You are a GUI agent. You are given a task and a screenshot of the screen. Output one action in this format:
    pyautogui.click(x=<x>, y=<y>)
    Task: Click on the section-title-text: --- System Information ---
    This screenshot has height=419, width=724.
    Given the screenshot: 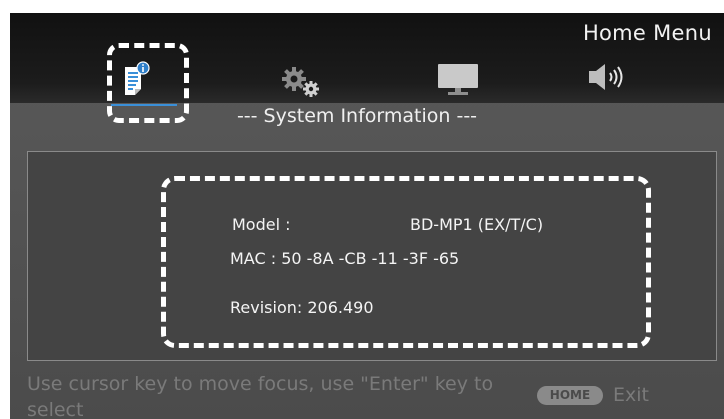 What is the action you would take?
    pyautogui.click(x=357, y=116)
    